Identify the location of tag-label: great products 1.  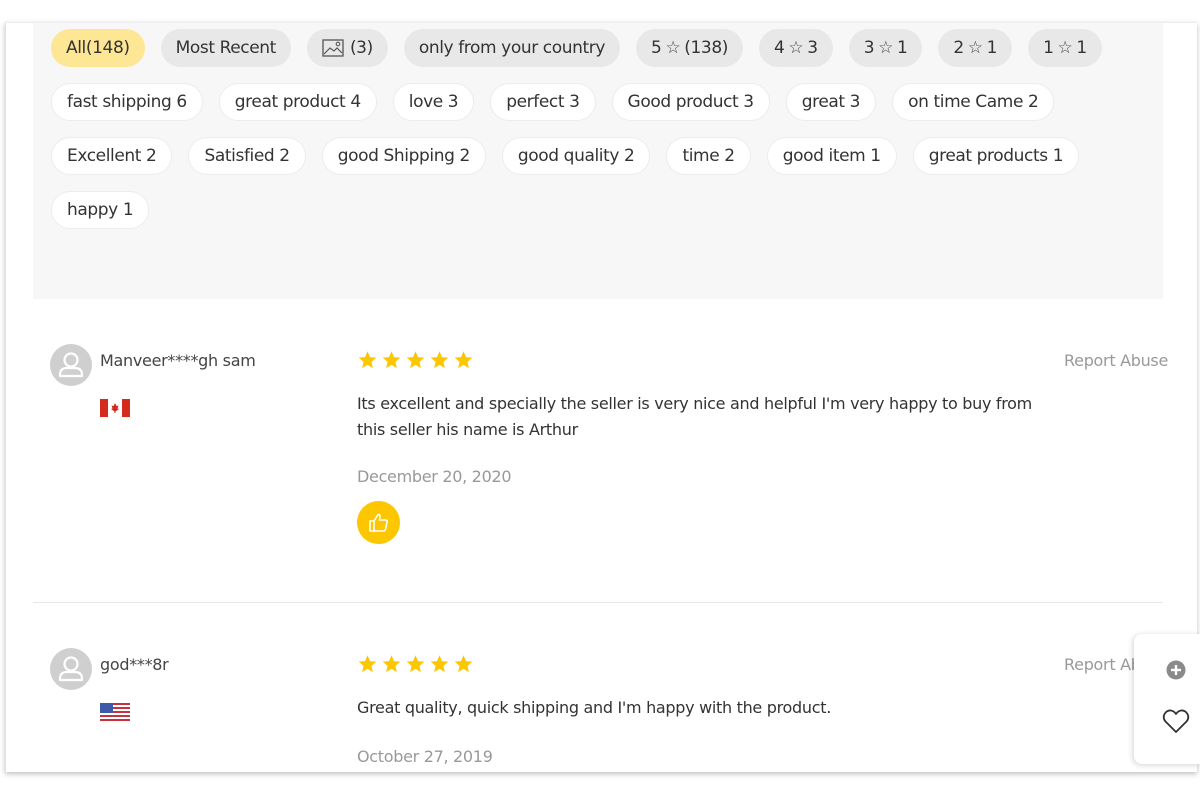
(996, 156).